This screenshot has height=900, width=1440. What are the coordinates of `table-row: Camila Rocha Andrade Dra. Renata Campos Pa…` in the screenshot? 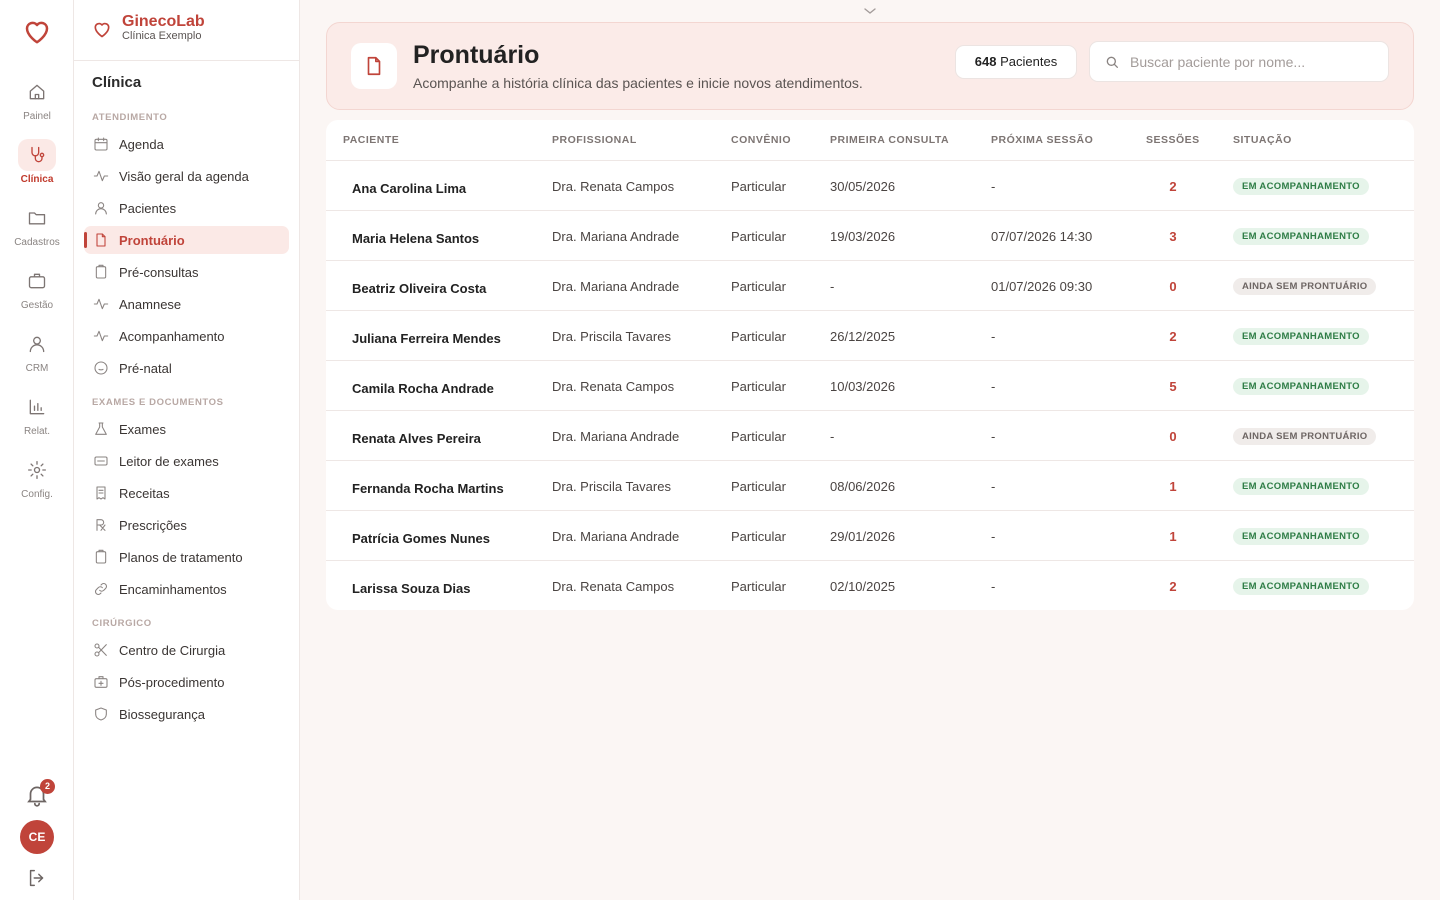 It's located at (870, 386).